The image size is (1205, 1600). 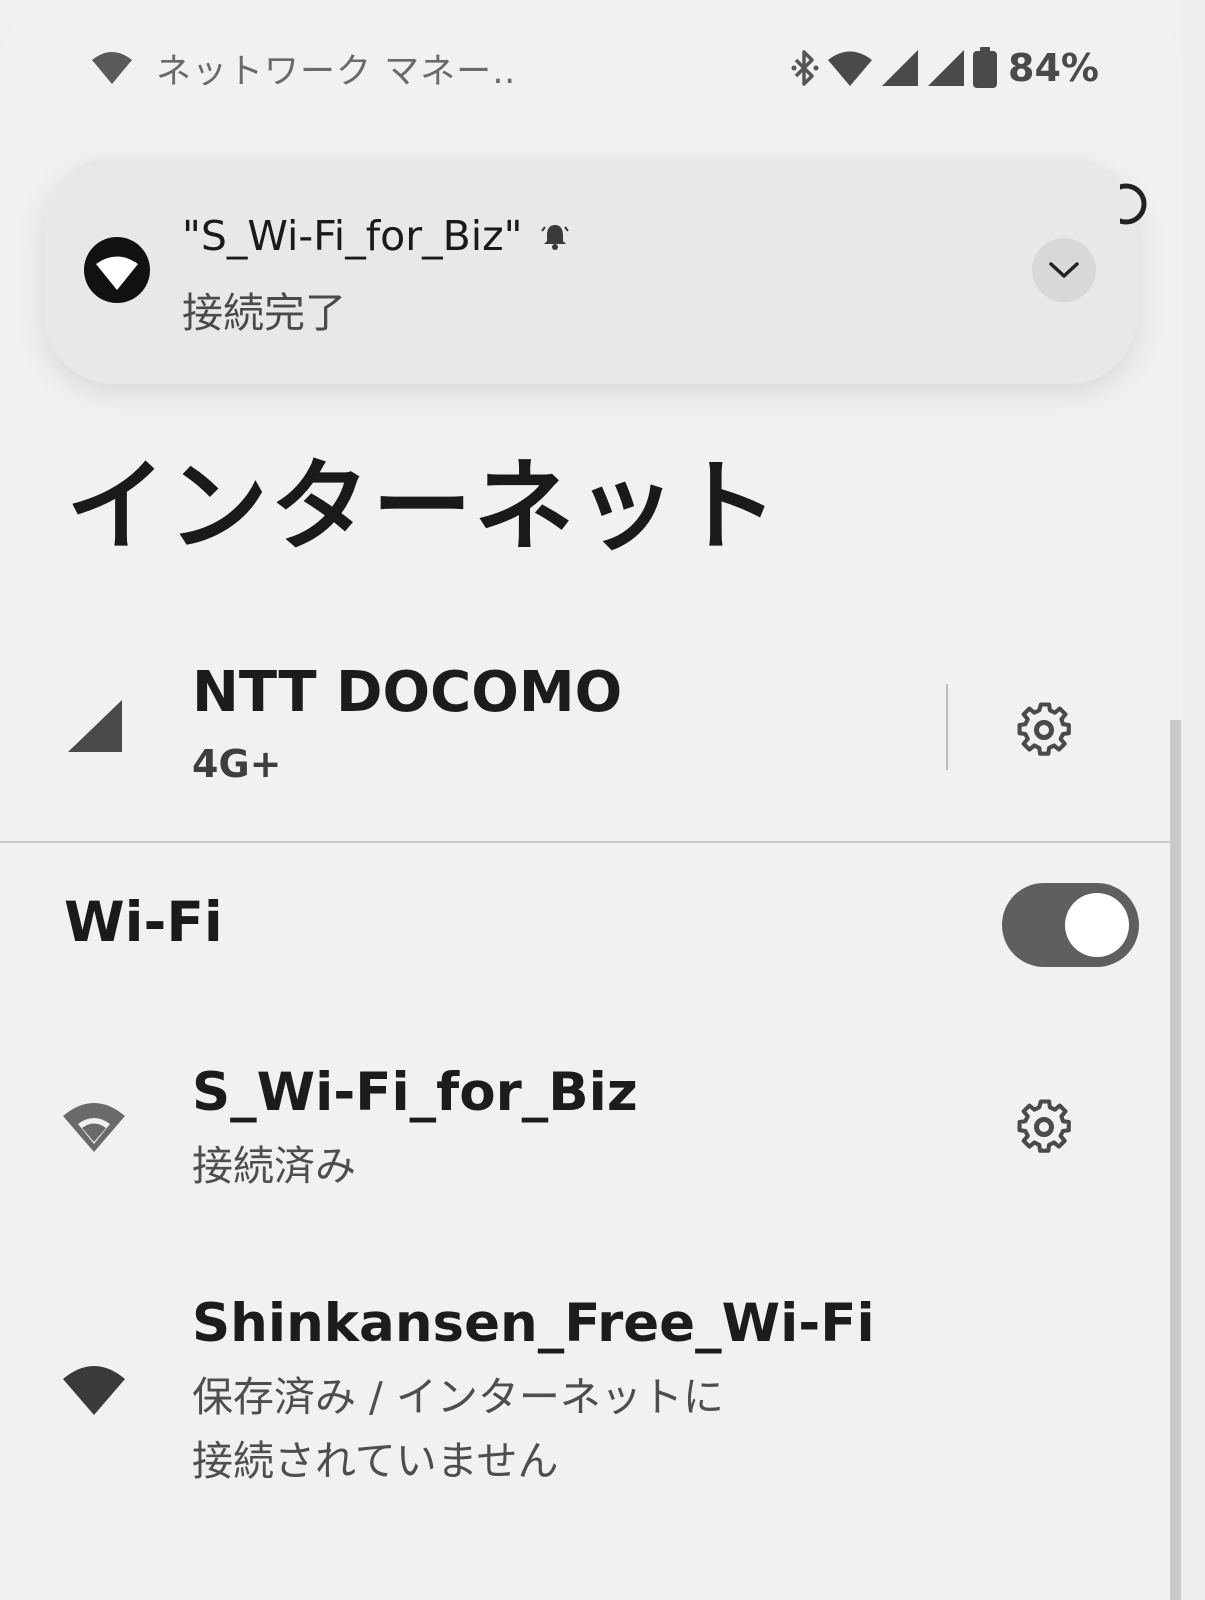 What do you see at coordinates (352, 236) in the screenshot?
I see `notification-title: "S_Wi-Fi_for_Biz"` at bounding box center [352, 236].